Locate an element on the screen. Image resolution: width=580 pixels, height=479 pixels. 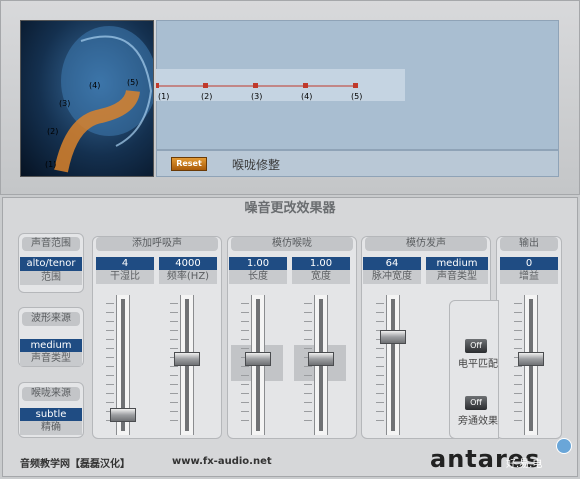
curve-point-label-1: (1) is located at coordinates (163, 96).